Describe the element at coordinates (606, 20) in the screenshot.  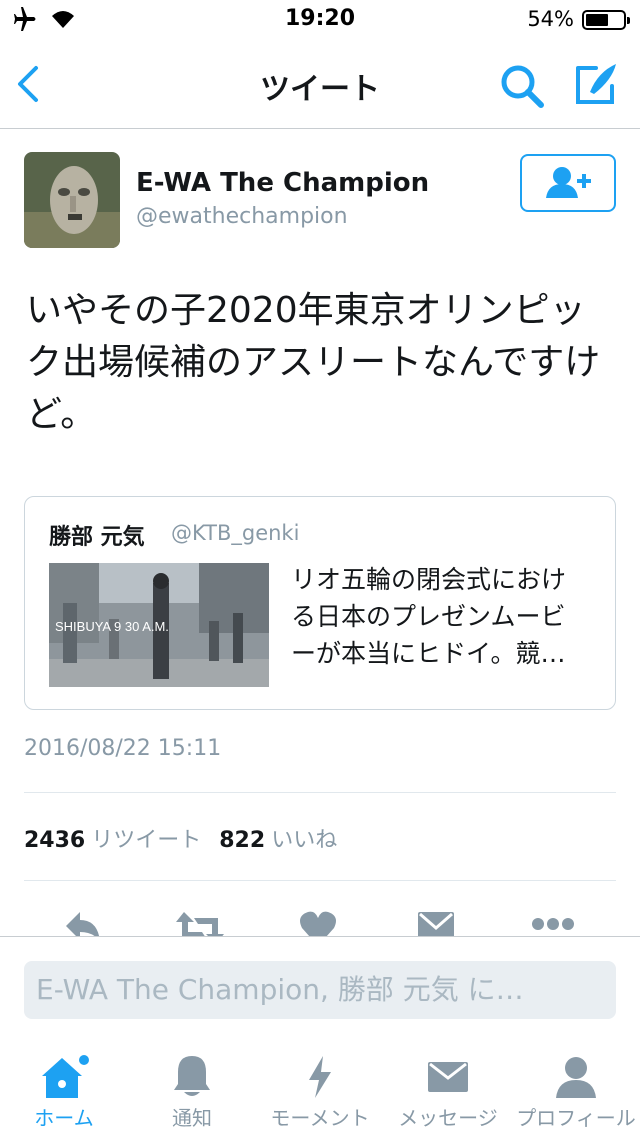
I see `battery-icon` at that location.